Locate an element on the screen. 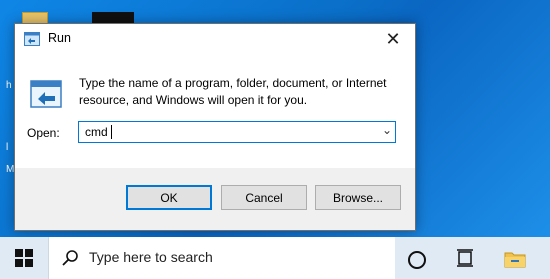 The width and height of the screenshot is (550, 279). search-placeholder: Type here to search is located at coordinates (151, 257).